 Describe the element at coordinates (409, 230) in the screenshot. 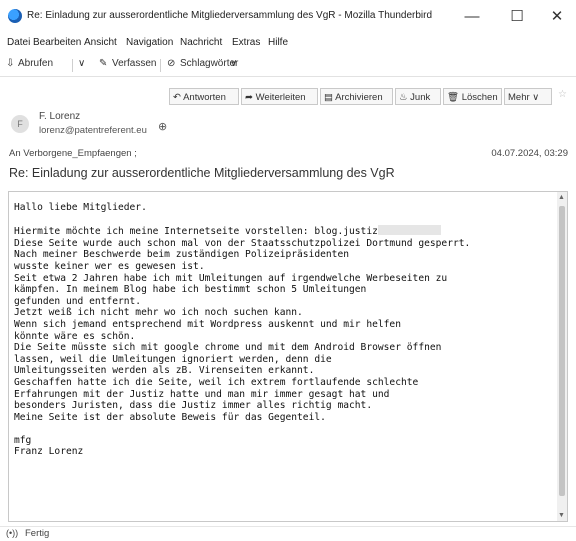

I see `redacted-url` at that location.